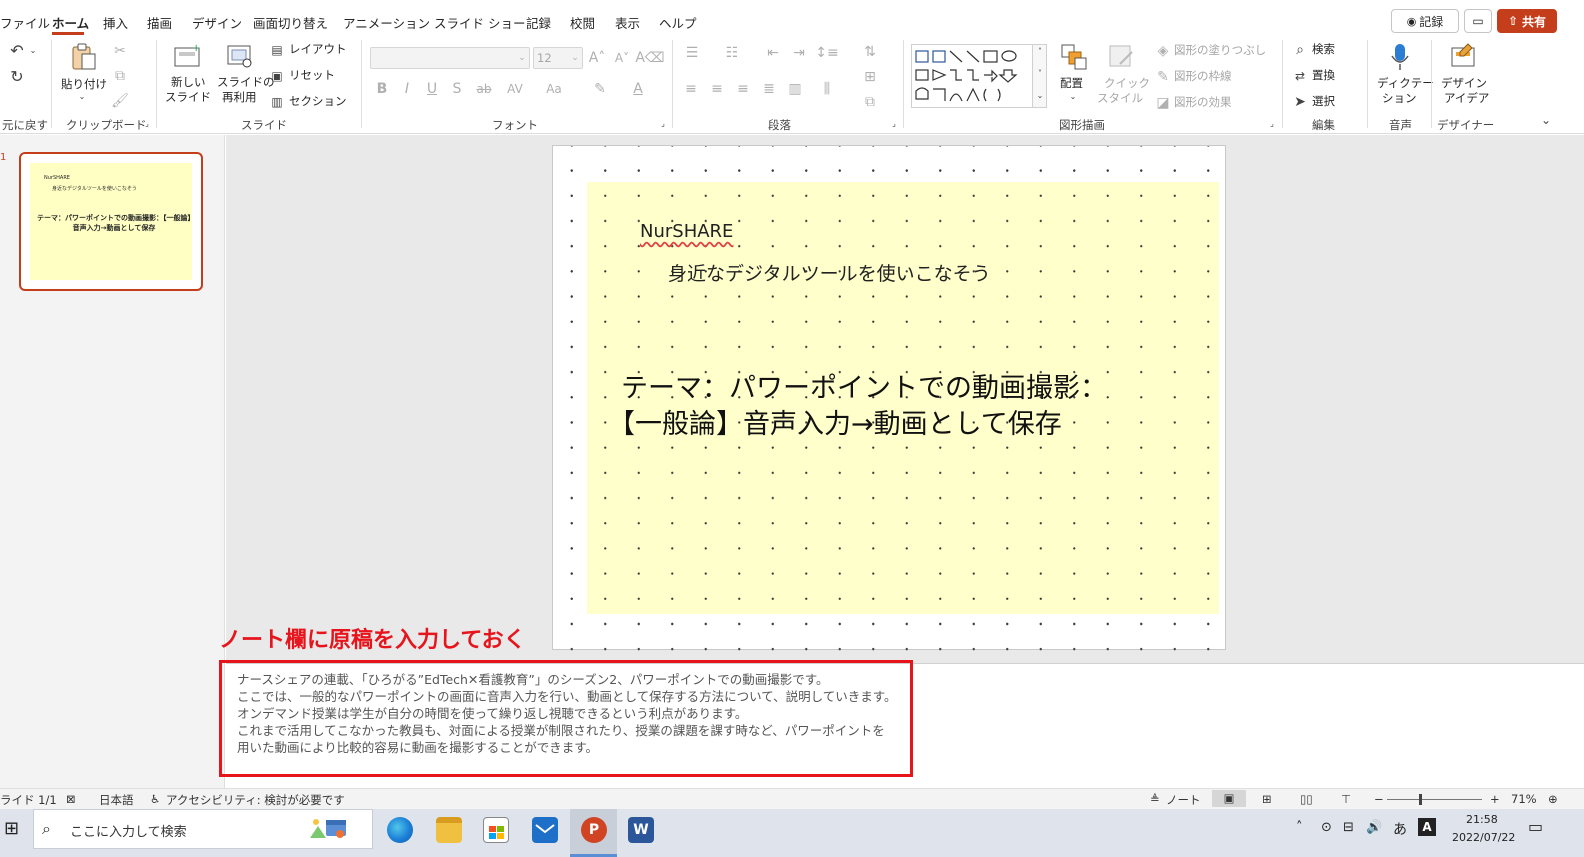 The width and height of the screenshot is (1584, 857). What do you see at coordinates (407, 89) in the screenshot?
I see `italic-icon: I` at bounding box center [407, 89].